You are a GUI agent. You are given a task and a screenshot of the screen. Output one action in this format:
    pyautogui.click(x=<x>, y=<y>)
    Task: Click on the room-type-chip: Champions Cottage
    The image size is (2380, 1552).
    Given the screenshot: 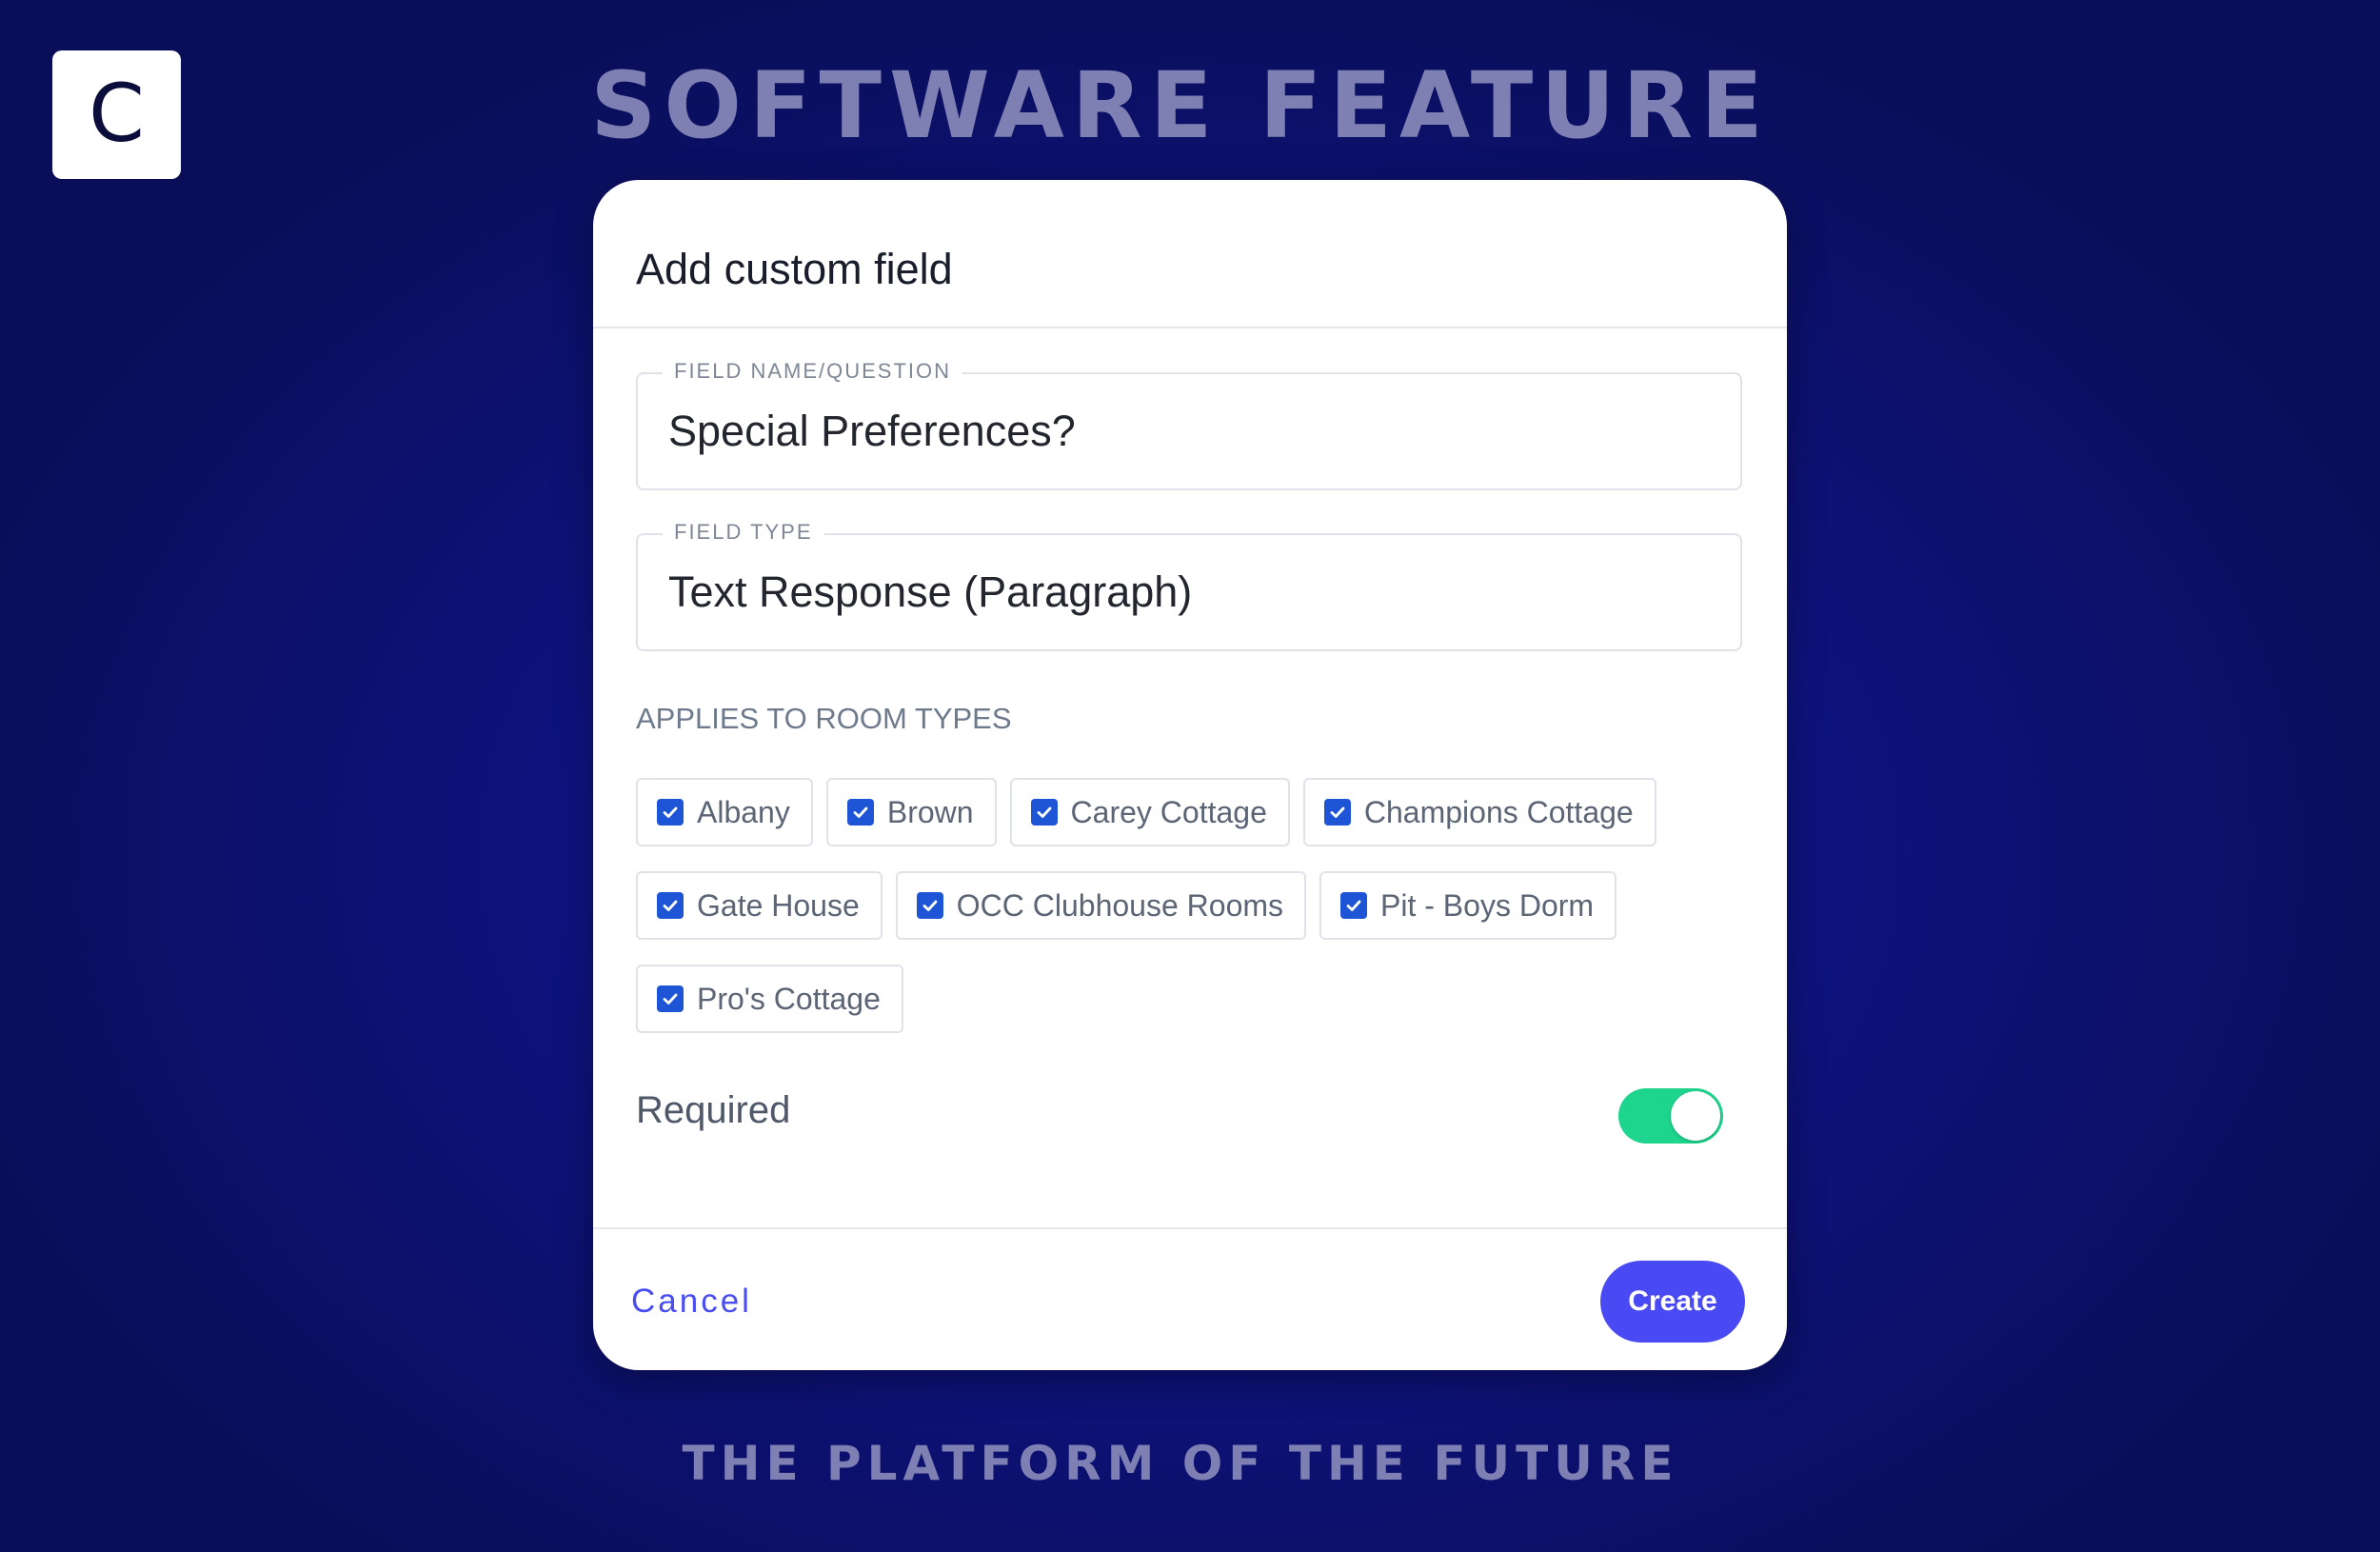 What is the action you would take?
    pyautogui.click(x=1479, y=812)
    